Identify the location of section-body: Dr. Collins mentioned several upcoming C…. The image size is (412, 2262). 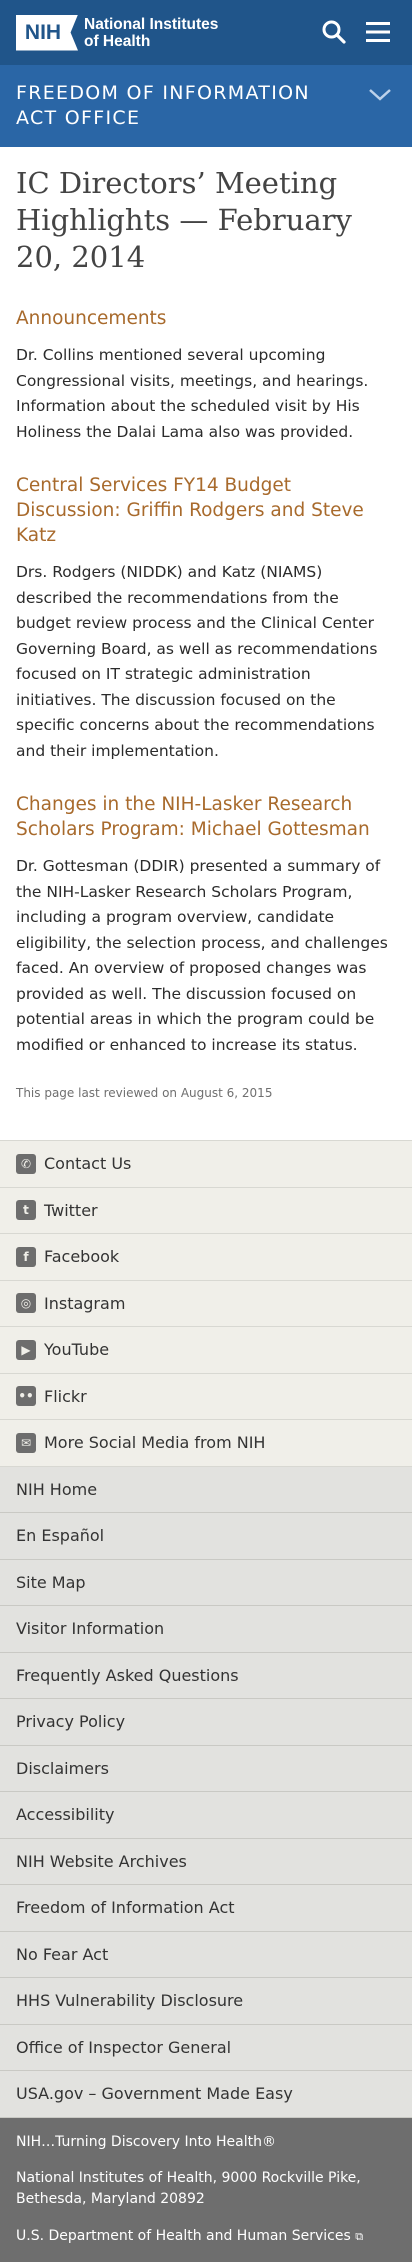
(192, 393).